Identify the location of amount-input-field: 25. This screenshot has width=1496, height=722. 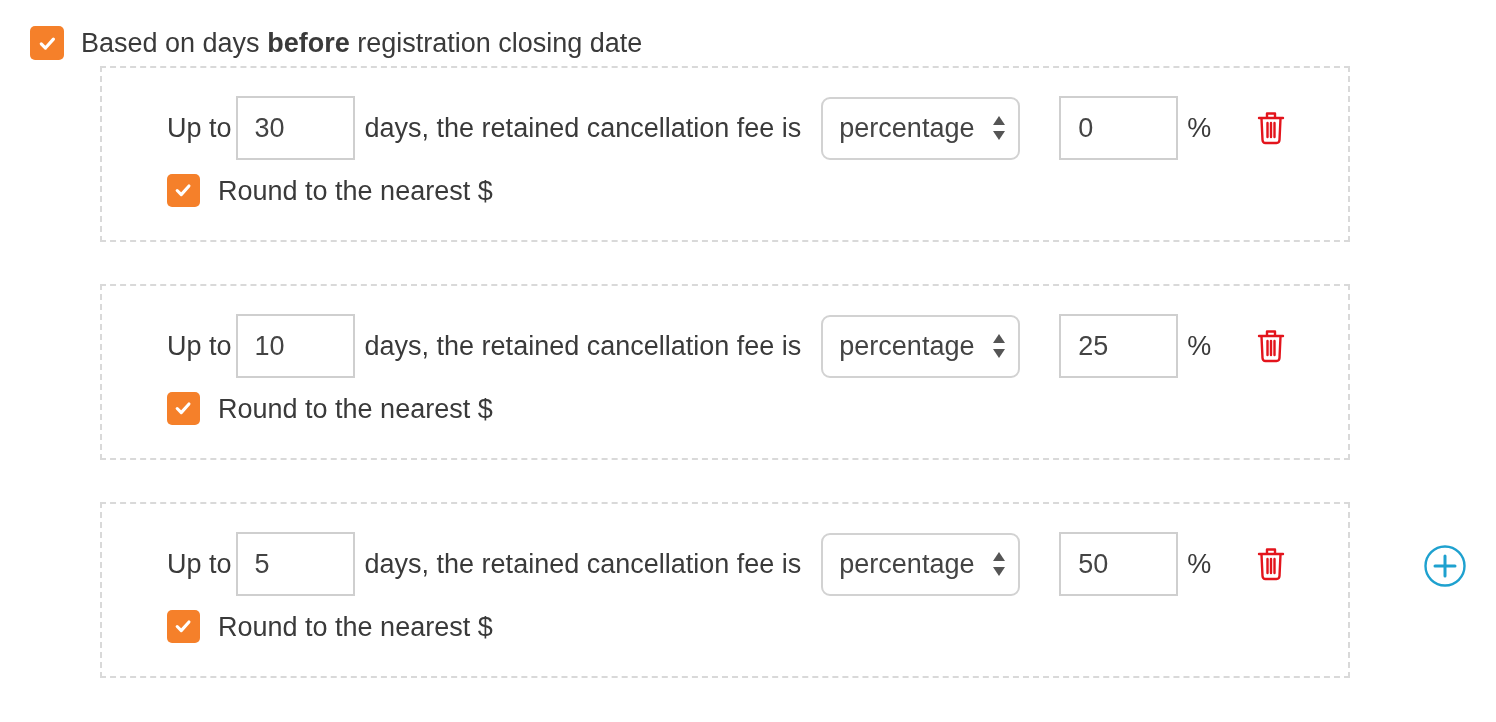
(1119, 346).